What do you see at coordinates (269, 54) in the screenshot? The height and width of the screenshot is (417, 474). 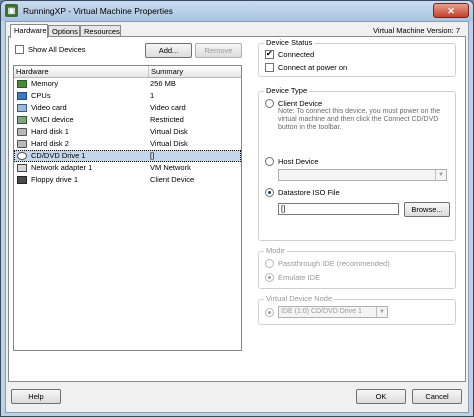 I see `connected-checkbox` at bounding box center [269, 54].